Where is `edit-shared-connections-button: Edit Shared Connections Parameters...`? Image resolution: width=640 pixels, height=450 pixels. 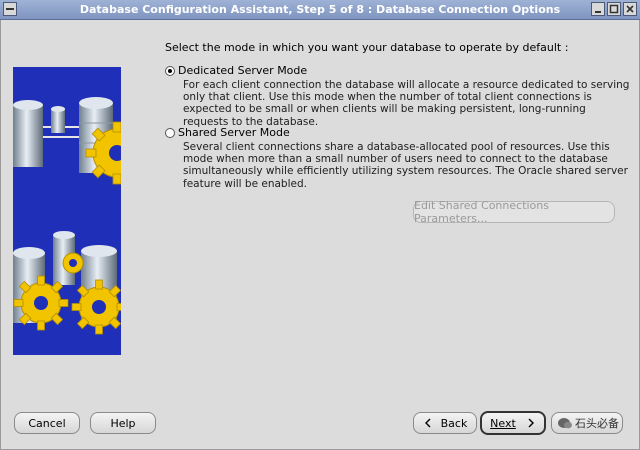 edit-shared-connections-button: Edit Shared Connections Parameters... is located at coordinates (514, 212).